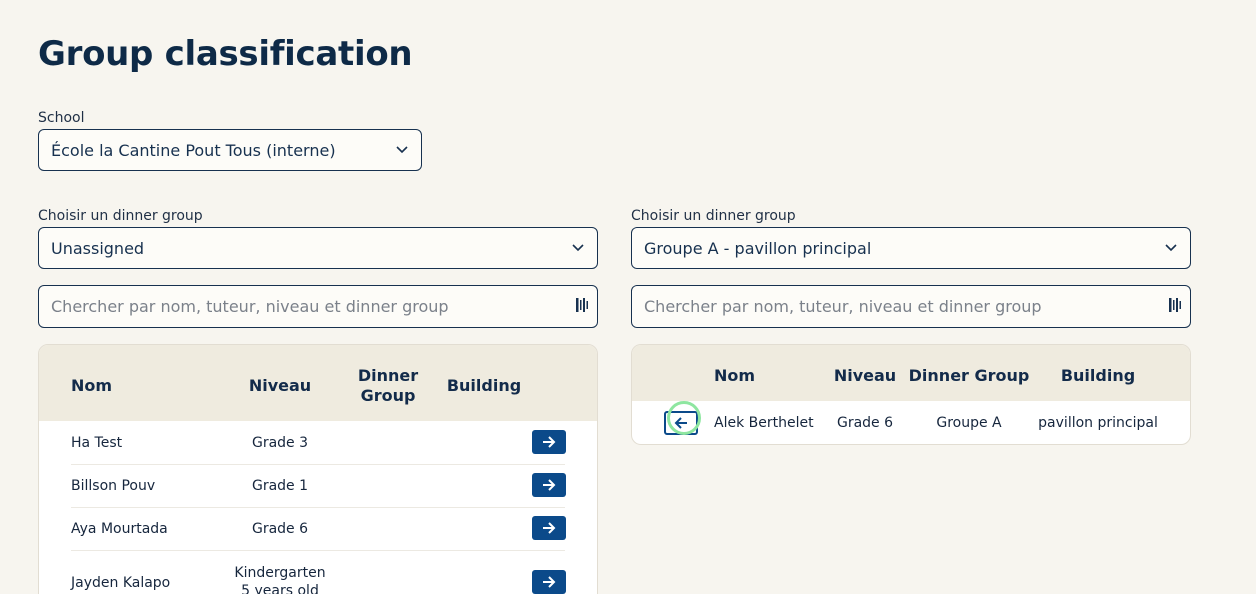 This screenshot has width=1256, height=594. Describe the element at coordinates (119, 529) in the screenshot. I see `student-name: Aya Mourtada` at that location.